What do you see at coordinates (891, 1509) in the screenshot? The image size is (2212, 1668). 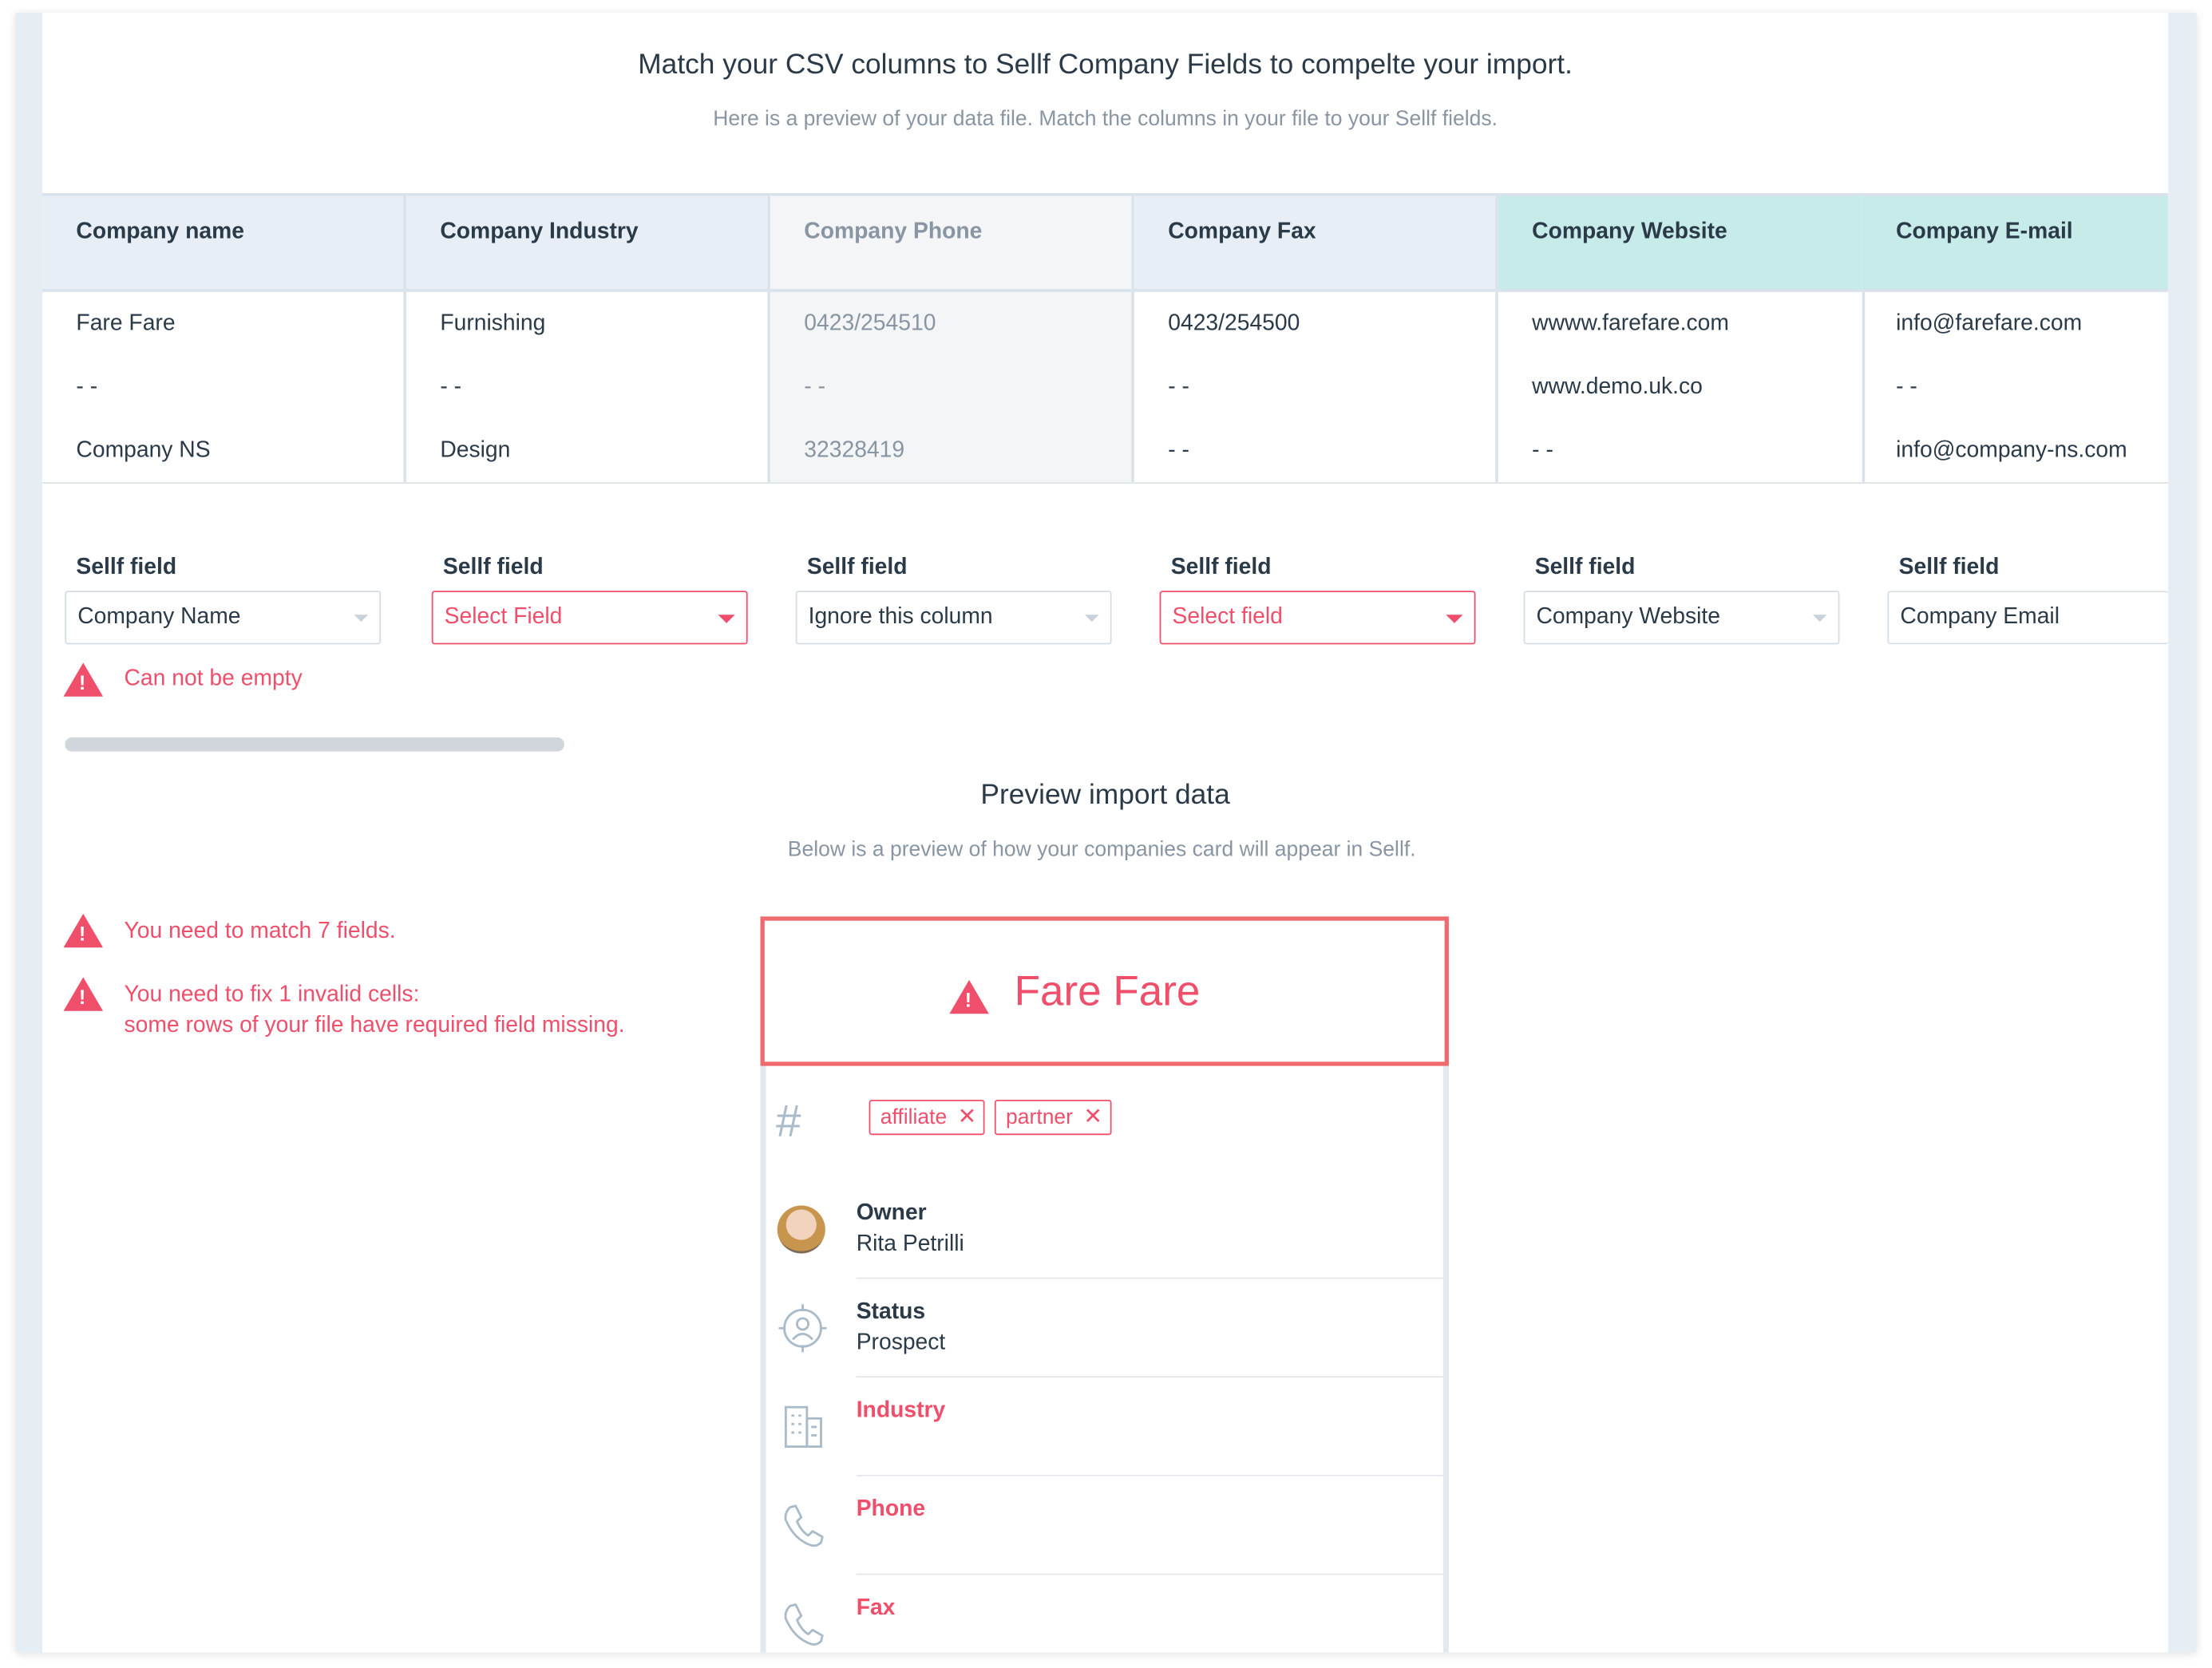 I see `phone-label: Phone` at bounding box center [891, 1509].